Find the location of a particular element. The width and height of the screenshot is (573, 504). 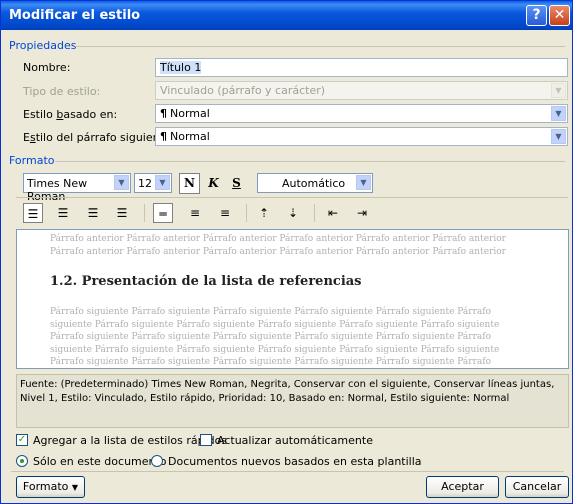

this-document-label: Sólo en este documento is located at coordinates (100, 461).